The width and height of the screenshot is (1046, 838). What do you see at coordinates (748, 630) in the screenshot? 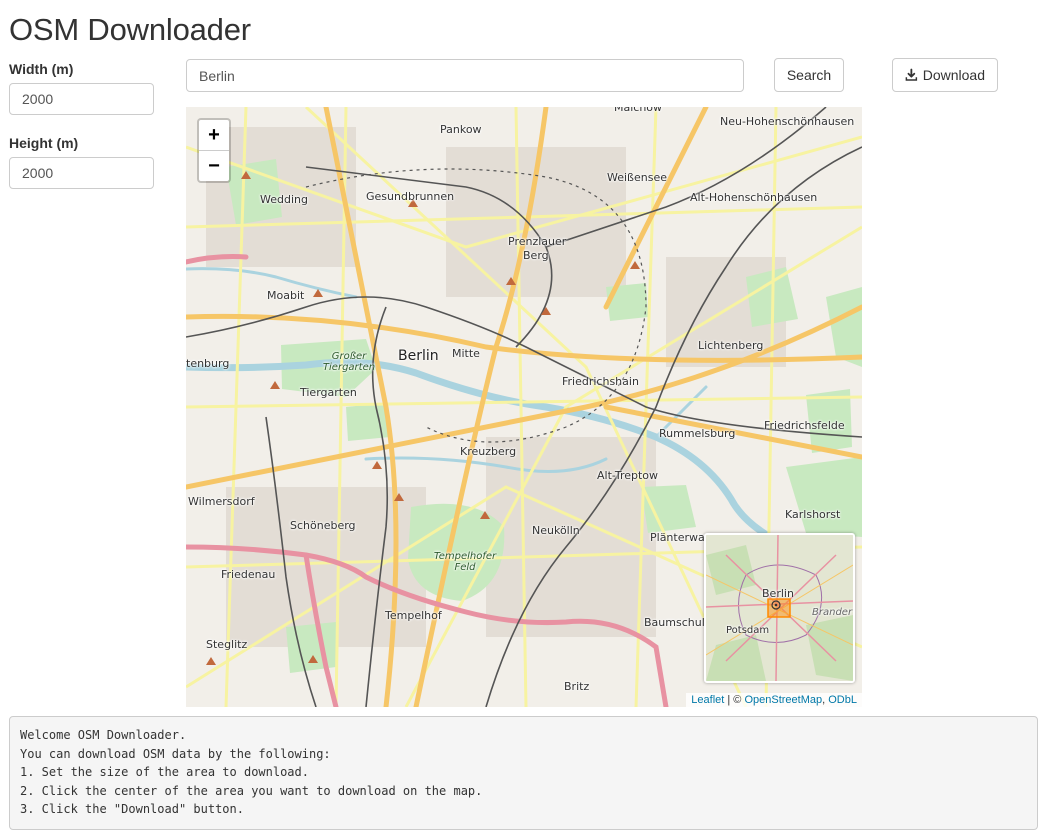
I see `minimap-place-label: Potsdam` at bounding box center [748, 630].